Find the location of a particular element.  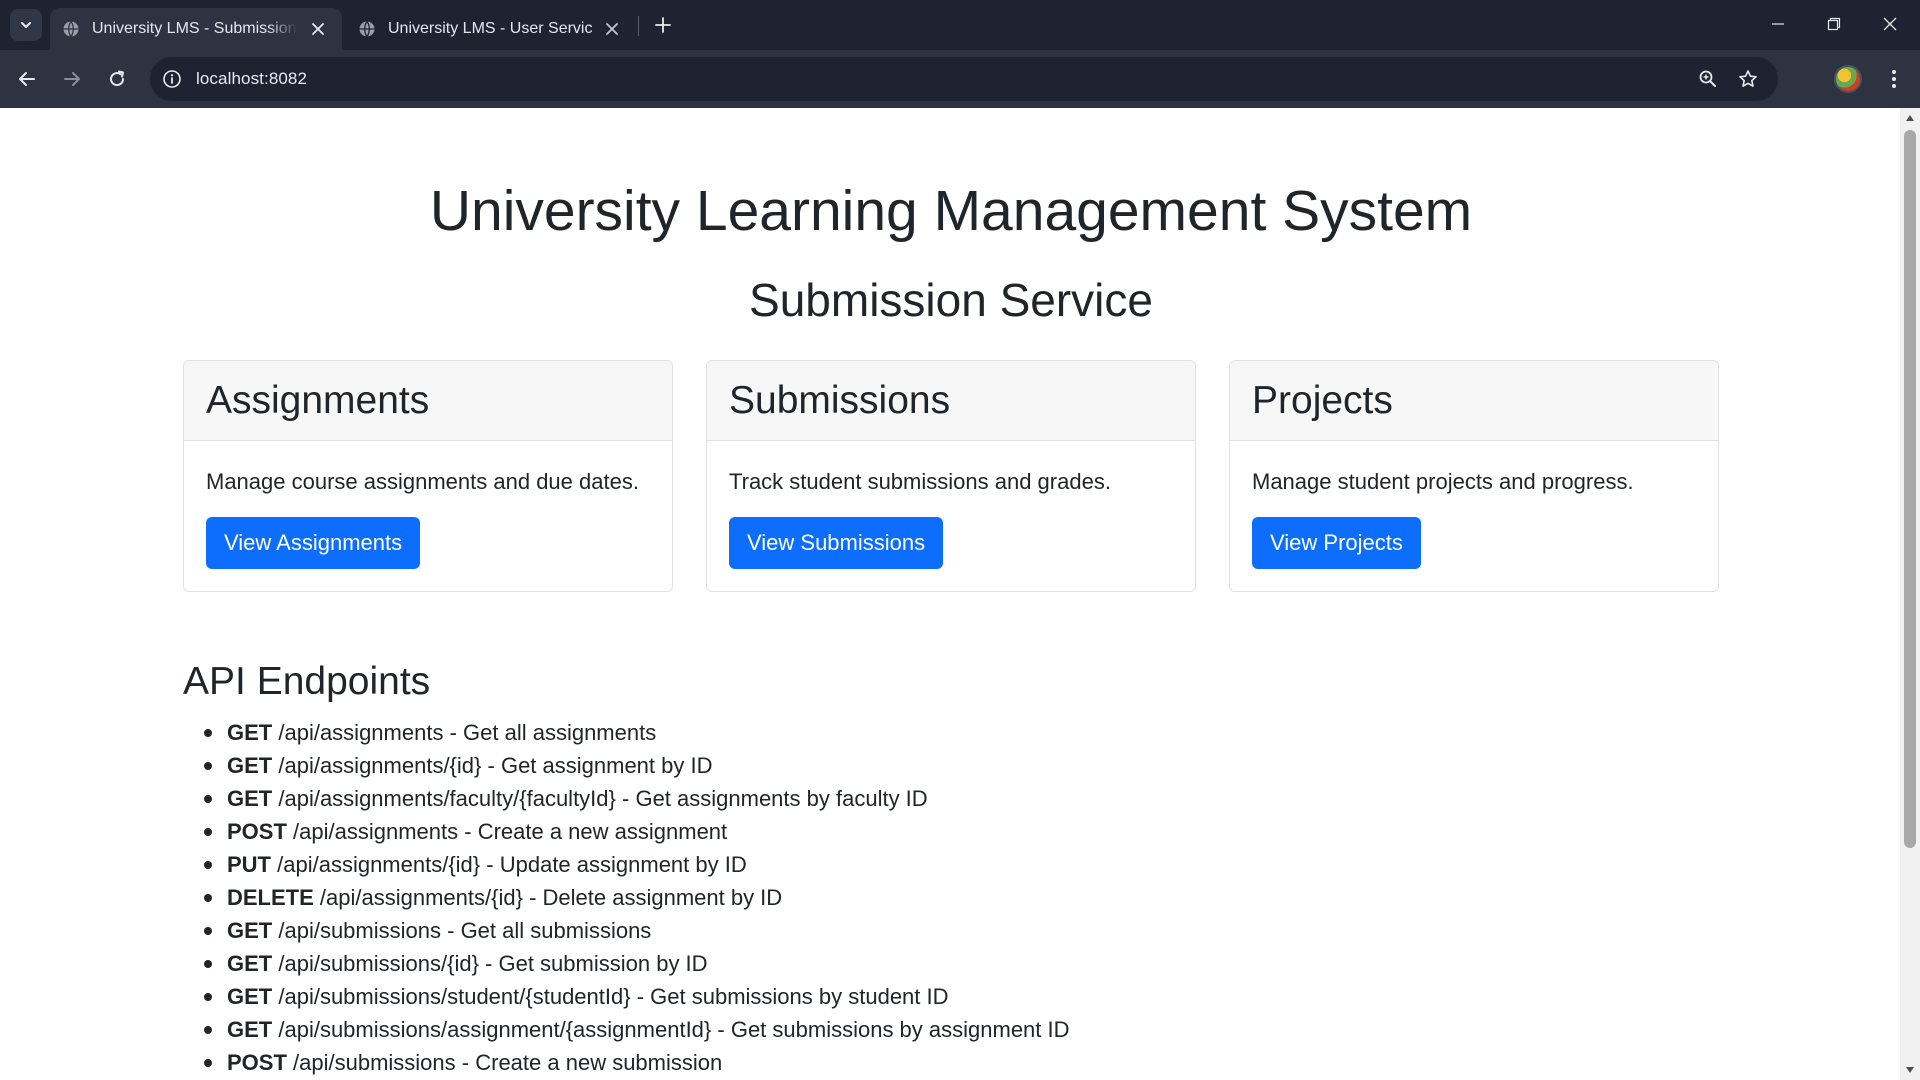

close-window-button is located at coordinates (1890, 24).